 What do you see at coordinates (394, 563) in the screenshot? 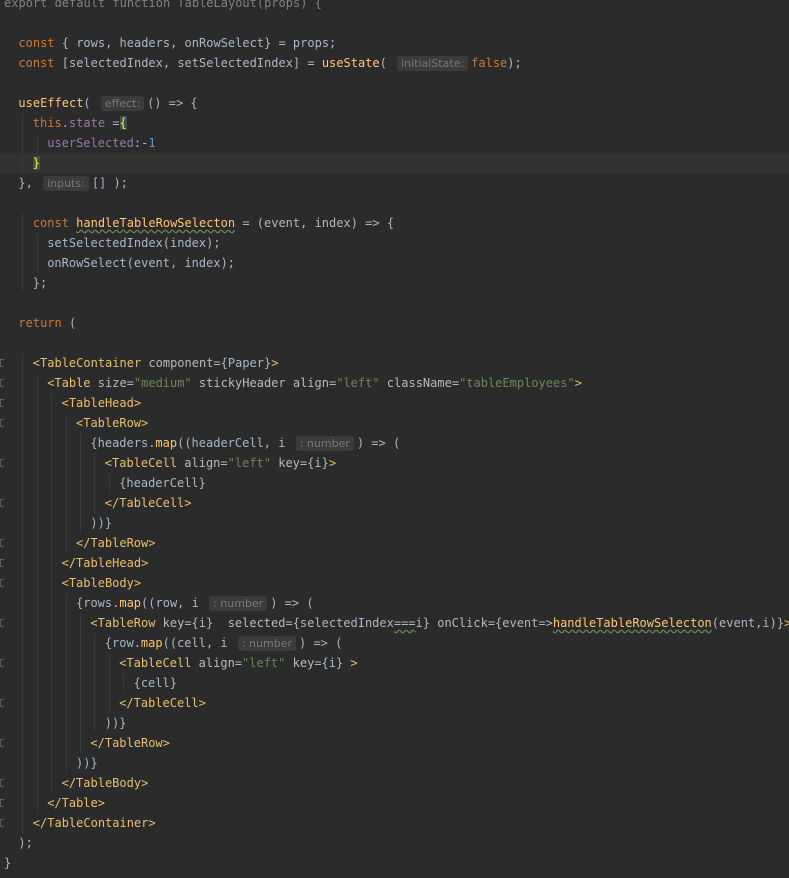
I see `code-line: </TableHead>` at bounding box center [394, 563].